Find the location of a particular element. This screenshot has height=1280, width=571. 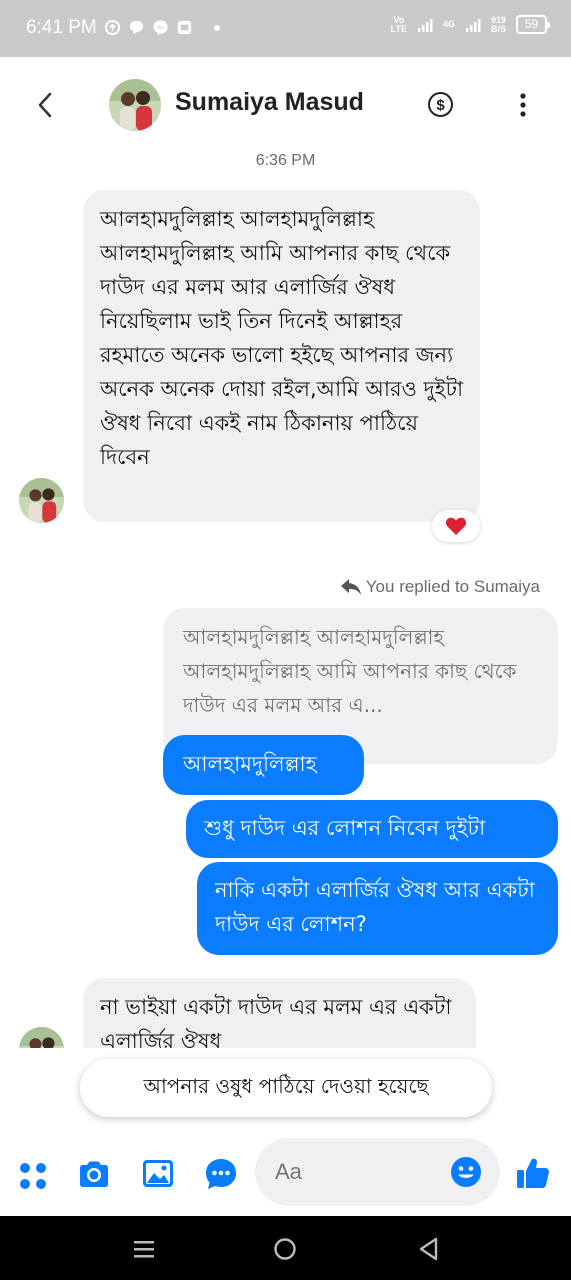

avatar-photo is located at coordinates (135, 105).